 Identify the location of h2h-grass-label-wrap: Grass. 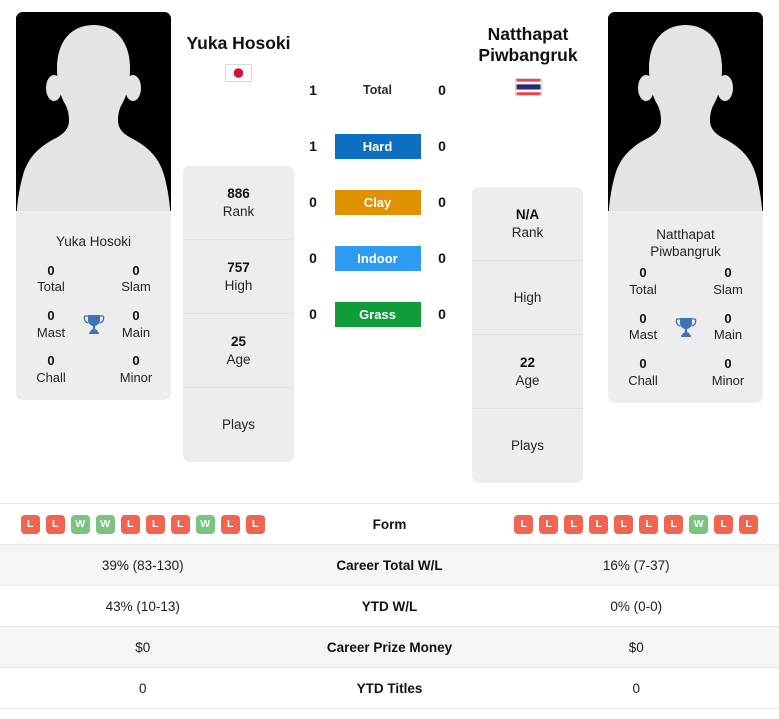
(377, 314).